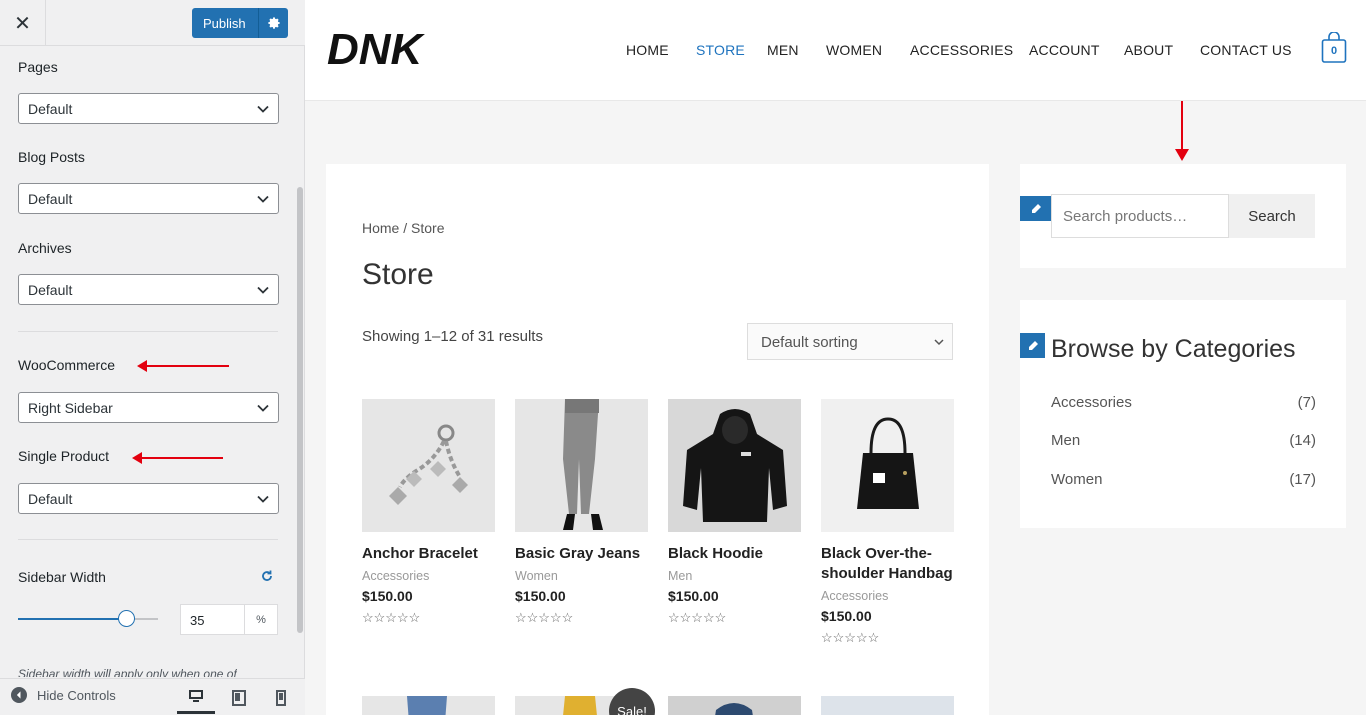 The width and height of the screenshot is (1366, 715). What do you see at coordinates (1302, 479) in the screenshot?
I see `category-count: (17)` at bounding box center [1302, 479].